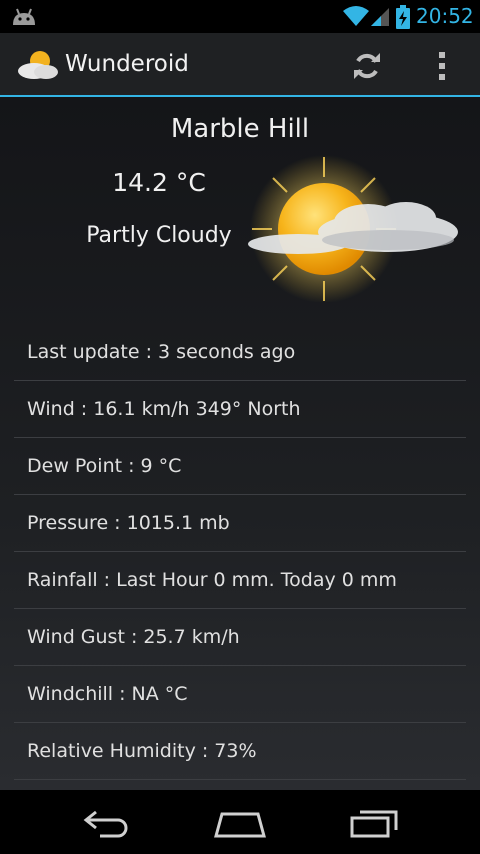 This screenshot has width=480, height=854. I want to click on android-icon, so click(24, 16).